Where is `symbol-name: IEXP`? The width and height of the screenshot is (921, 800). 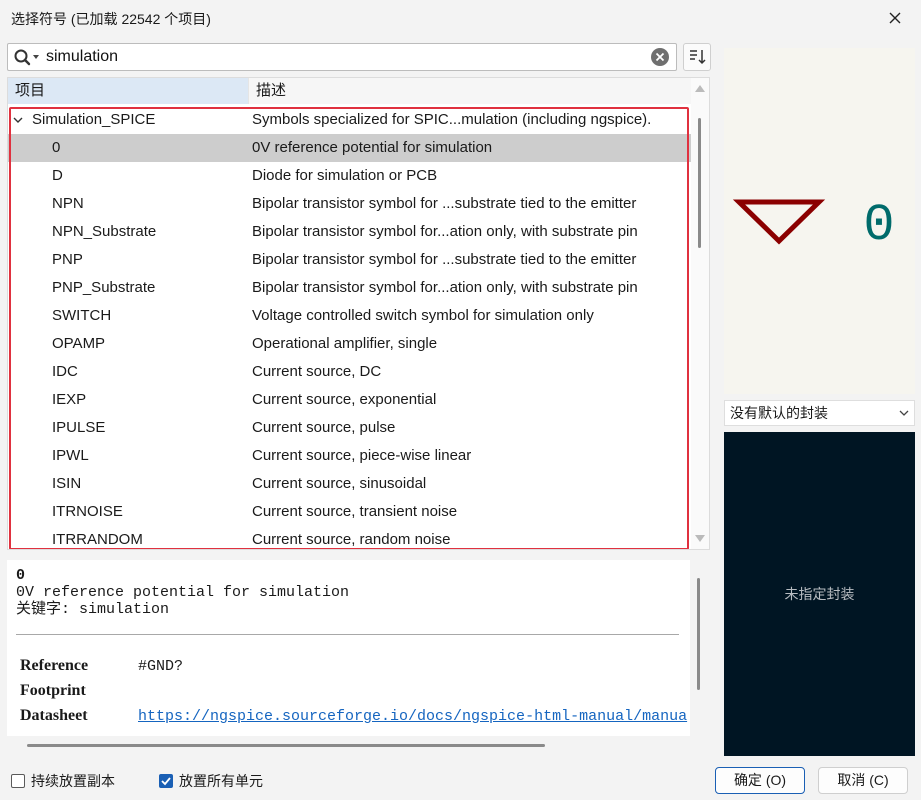 symbol-name: IEXP is located at coordinates (69, 399).